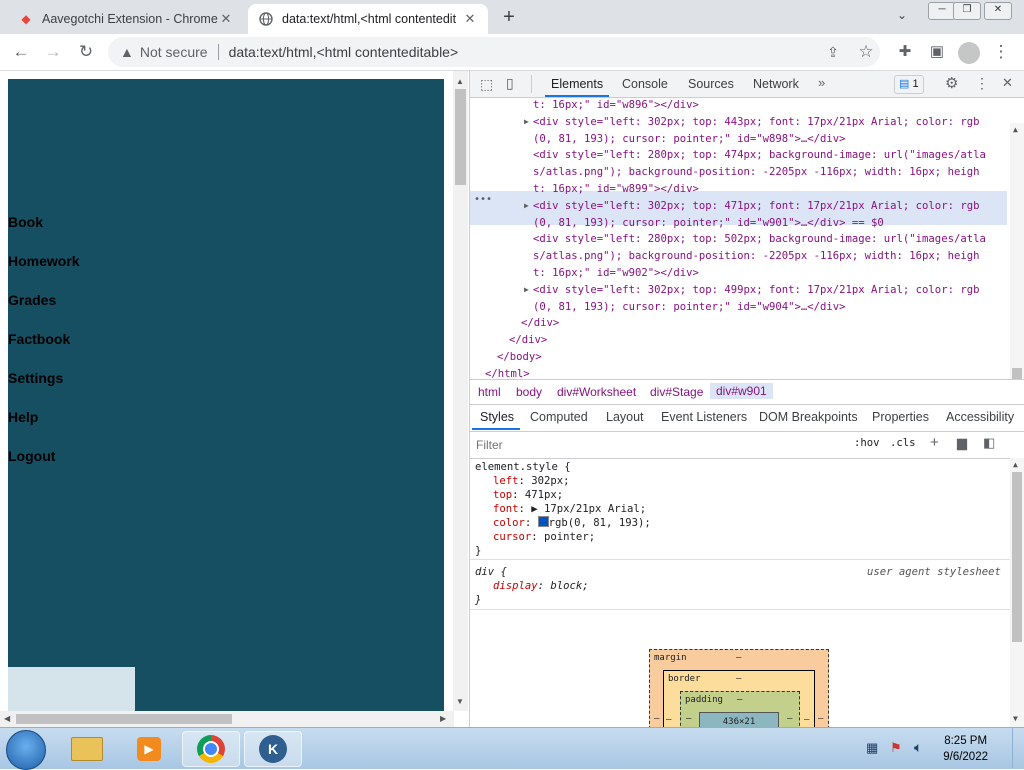 This screenshot has height=770, width=1024. Describe the element at coordinates (625, 417) in the screenshot. I see `subtab-layout: Layout` at that location.